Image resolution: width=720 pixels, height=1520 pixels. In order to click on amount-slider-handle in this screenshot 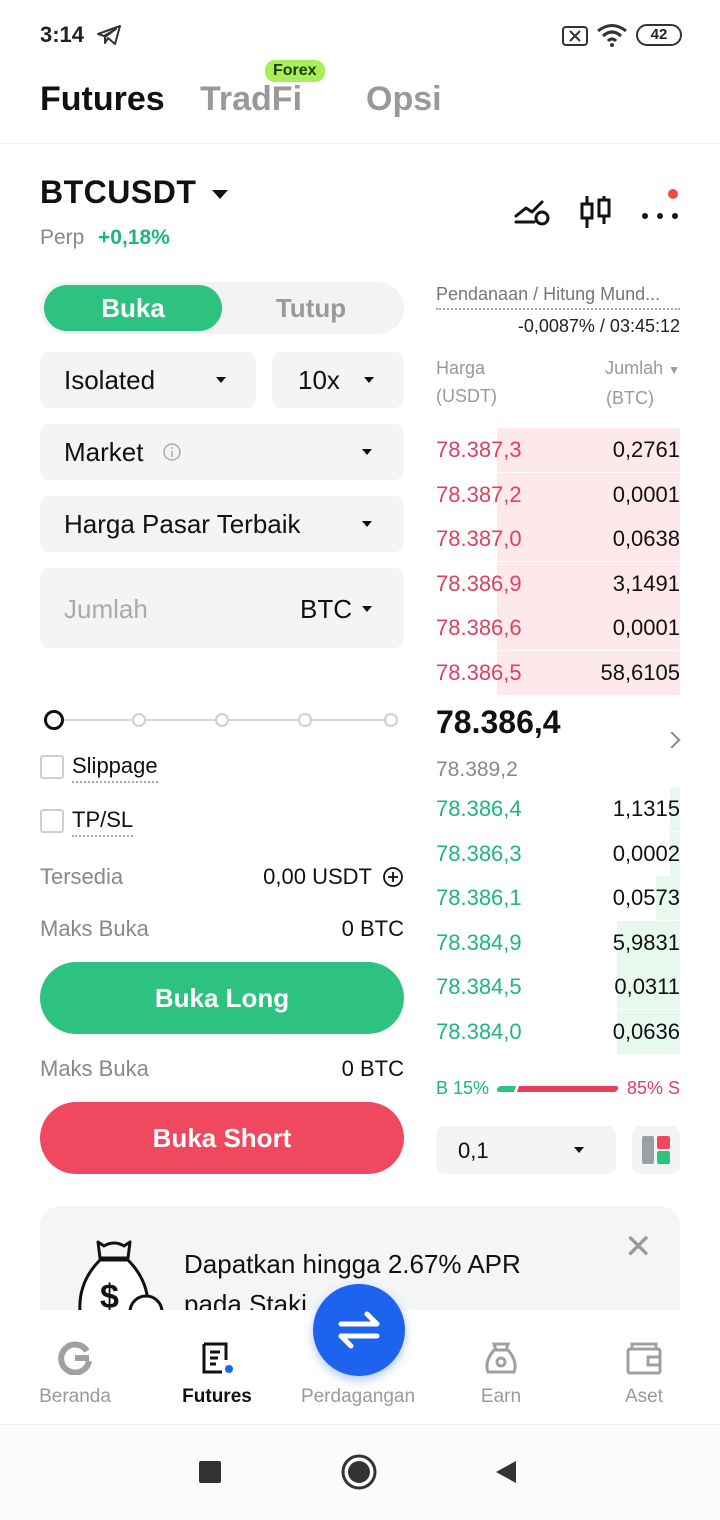, I will do `click(54, 720)`.